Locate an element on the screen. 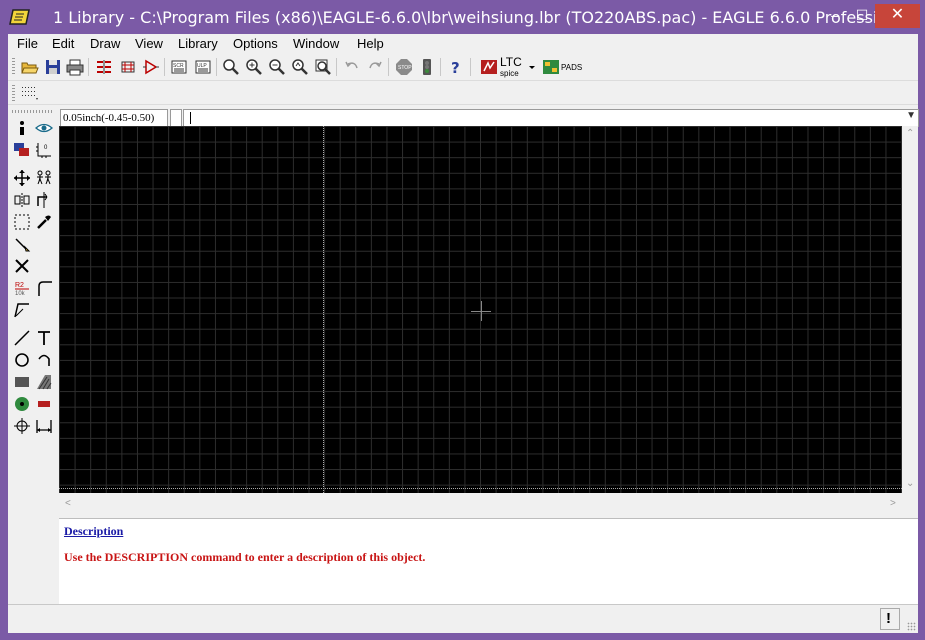 The width and height of the screenshot is (925, 640). eye-icon is located at coordinates (44, 128).